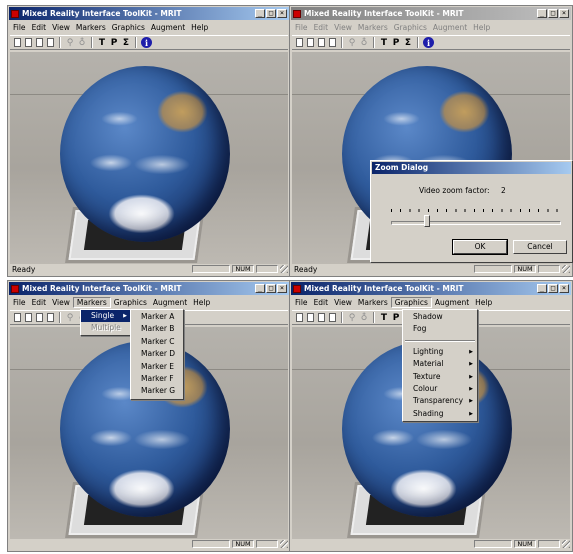 This screenshot has height=554, width=573. What do you see at coordinates (480, 247) in the screenshot?
I see `ok-button: OK` at bounding box center [480, 247].